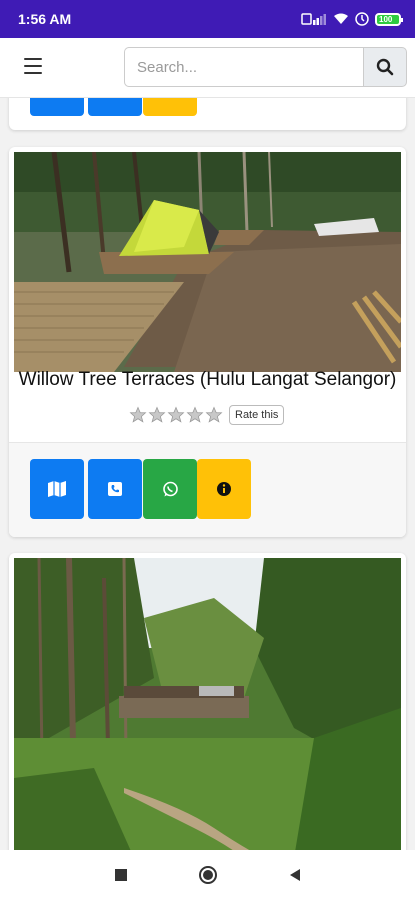 This screenshot has height=900, width=415. I want to click on back-icon, so click(295, 875).